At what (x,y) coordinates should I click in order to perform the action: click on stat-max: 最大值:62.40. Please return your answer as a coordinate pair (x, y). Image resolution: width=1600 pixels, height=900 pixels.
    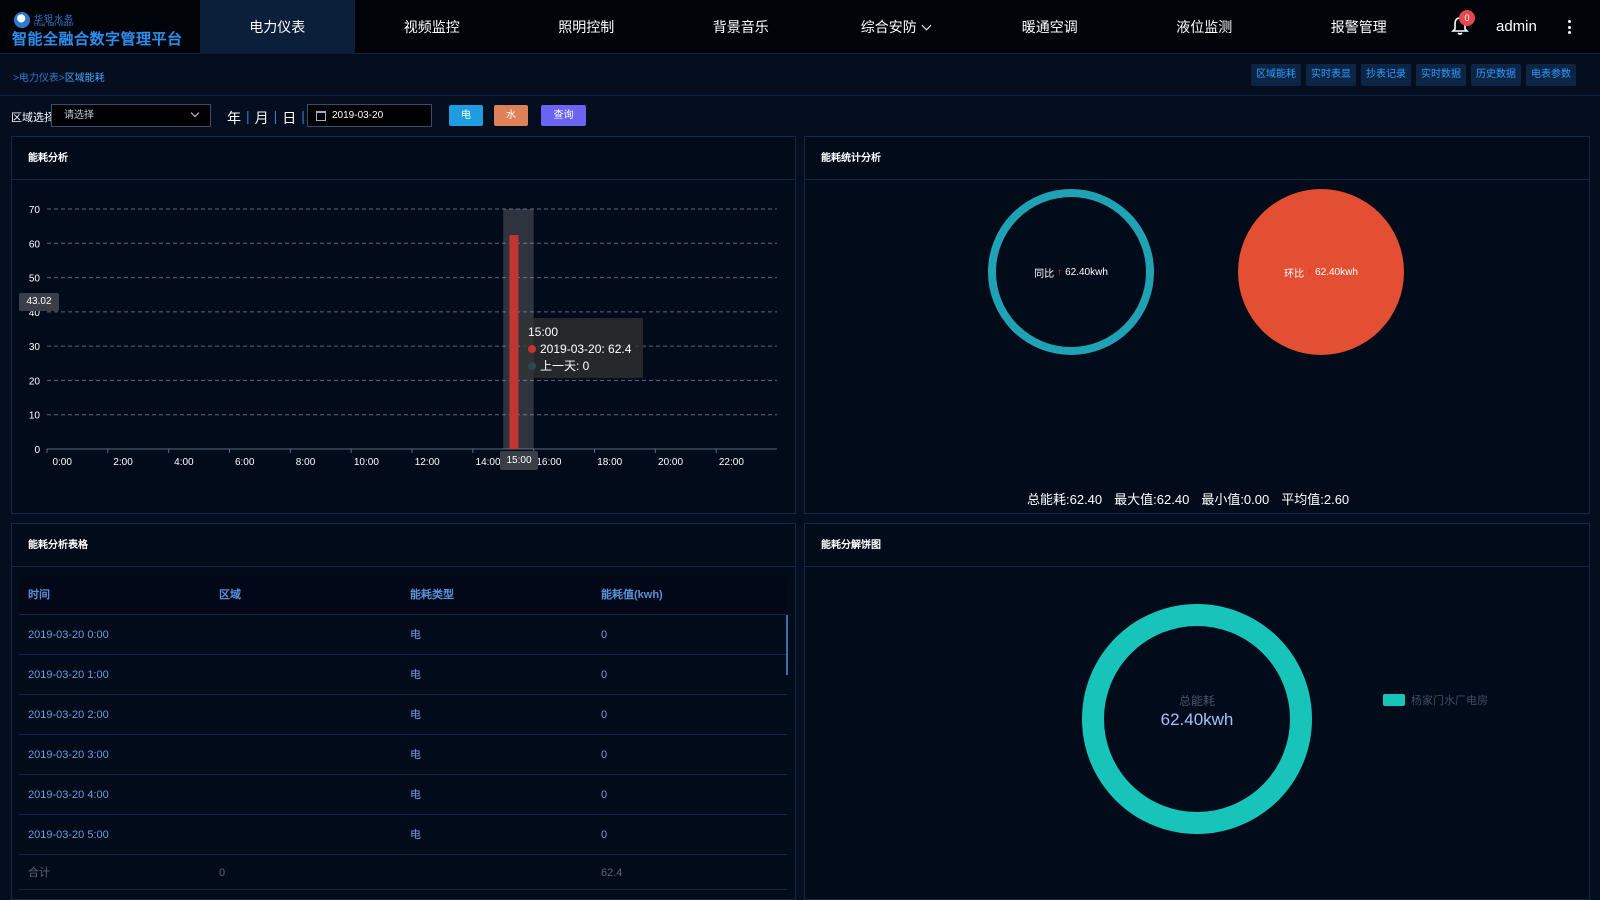
    Looking at the image, I should click on (1152, 499).